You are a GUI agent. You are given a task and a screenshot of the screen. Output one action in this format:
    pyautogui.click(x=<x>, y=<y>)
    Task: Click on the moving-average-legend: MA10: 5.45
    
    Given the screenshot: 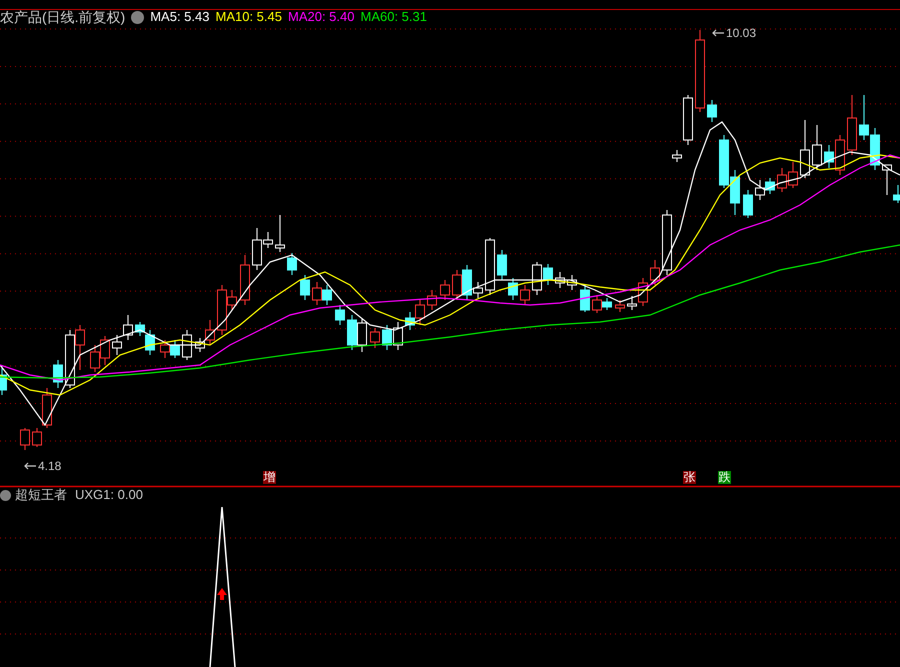 What is the action you would take?
    pyautogui.click(x=248, y=17)
    